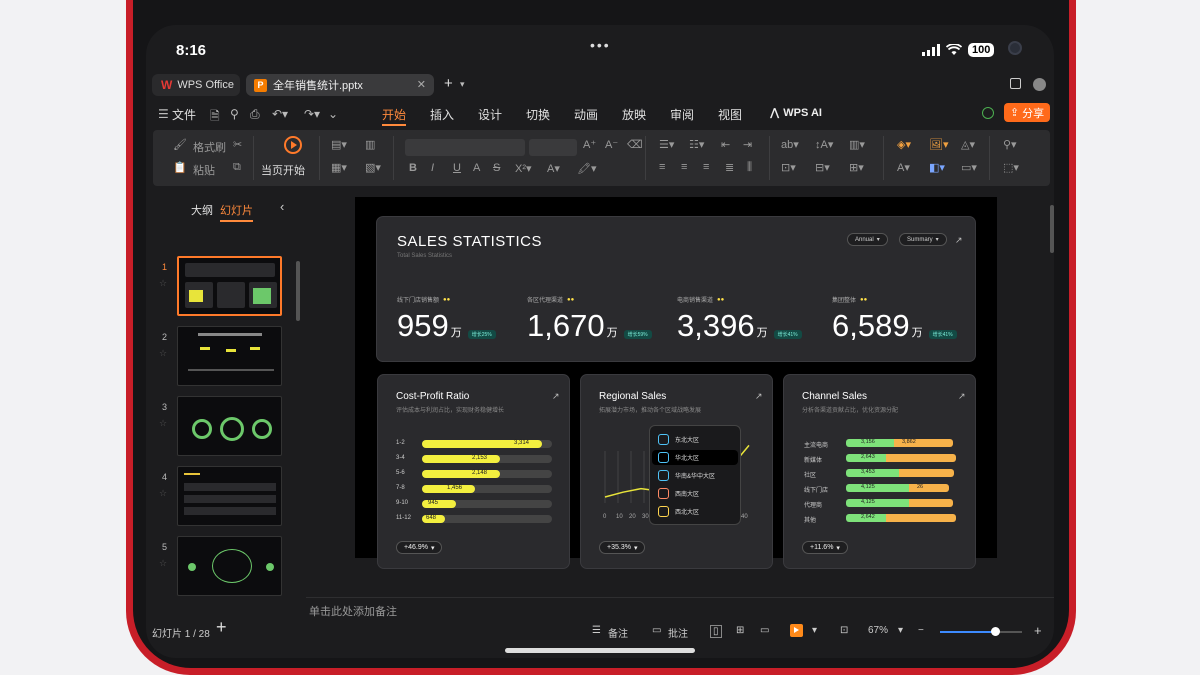  Describe the element at coordinates (680, 609) in the screenshot. I see `notes-field: 单击此处添加备注` at that location.